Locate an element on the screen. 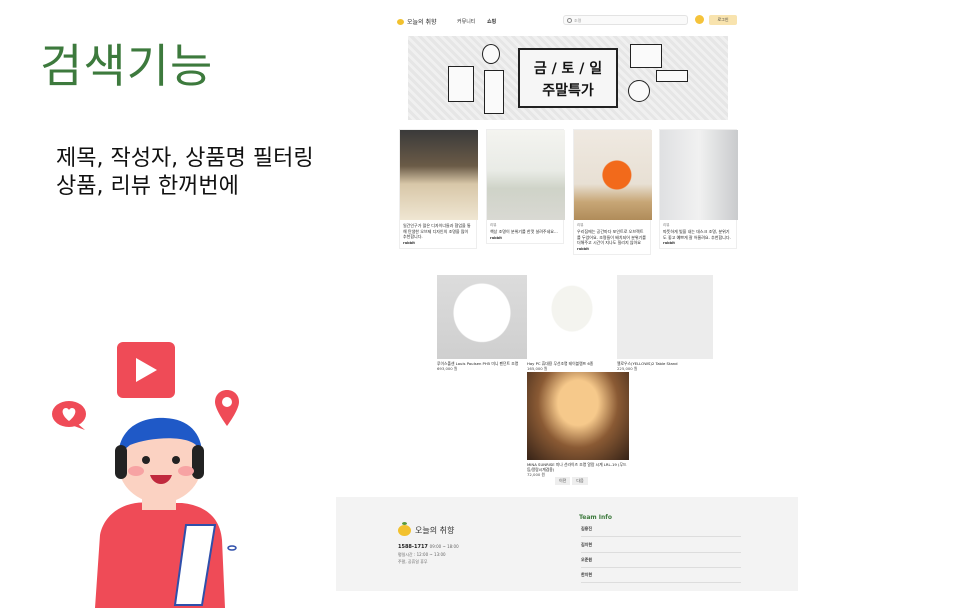 This screenshot has width=976, height=608. product-item: Hay PC 휴대용 무선조명 테이블램프 6종 165,000 원 is located at coordinates (572, 323).